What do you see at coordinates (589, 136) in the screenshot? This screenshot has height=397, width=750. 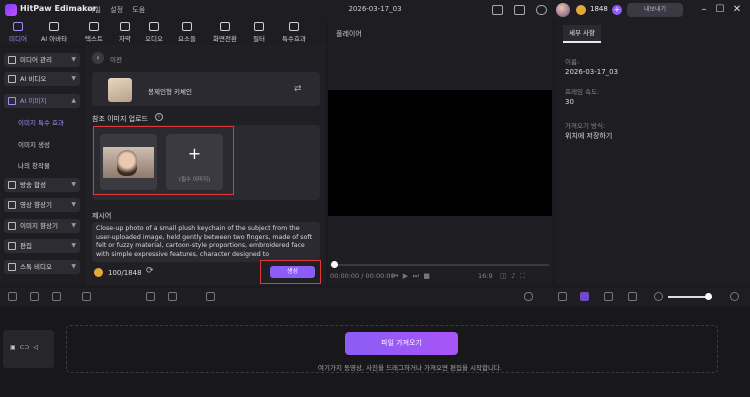 I see `import-mode-value: 위치에 저장하기` at bounding box center [589, 136].